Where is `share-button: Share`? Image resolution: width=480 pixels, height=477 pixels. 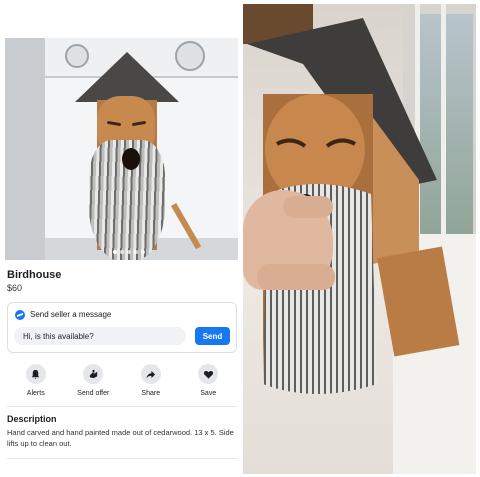
share-button: Share is located at coordinates (151, 382).